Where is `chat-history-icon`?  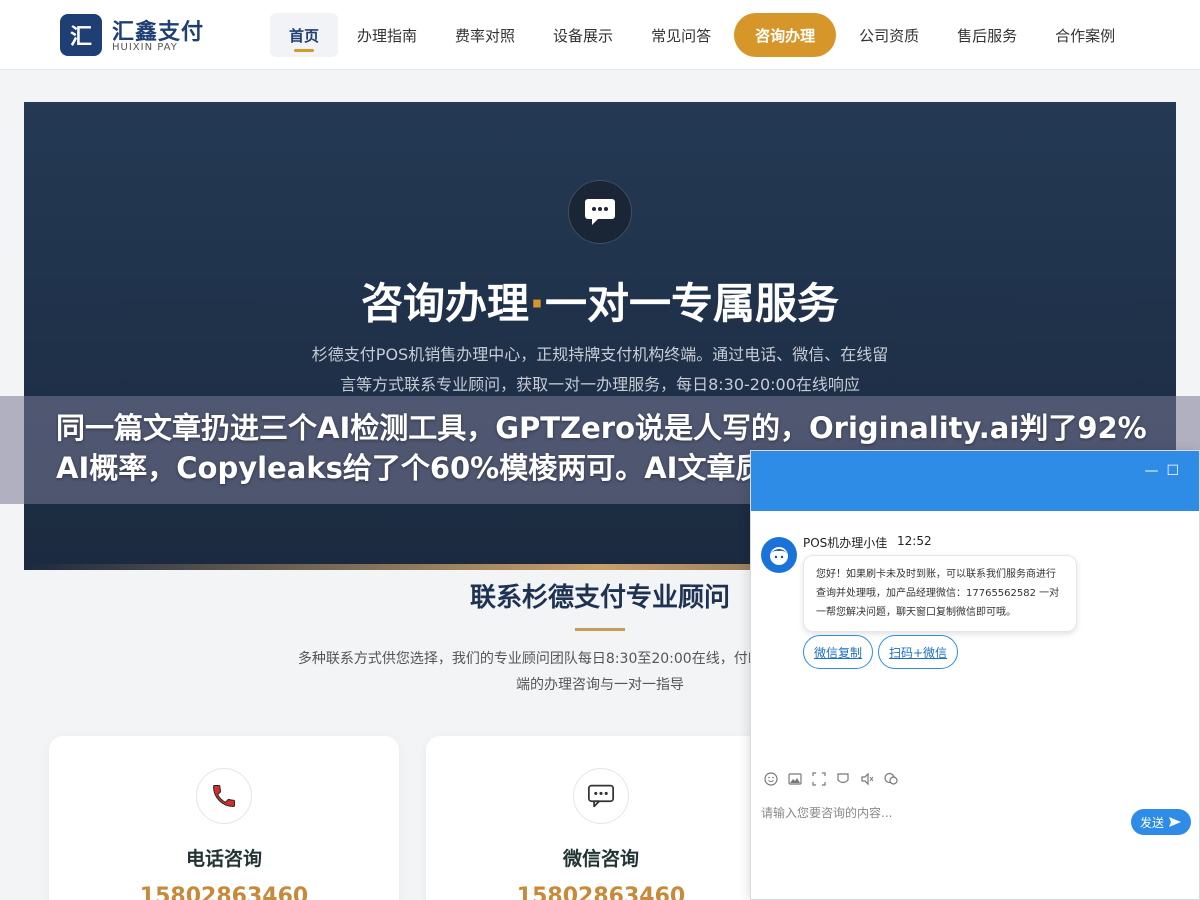 chat-history-icon is located at coordinates (891, 779).